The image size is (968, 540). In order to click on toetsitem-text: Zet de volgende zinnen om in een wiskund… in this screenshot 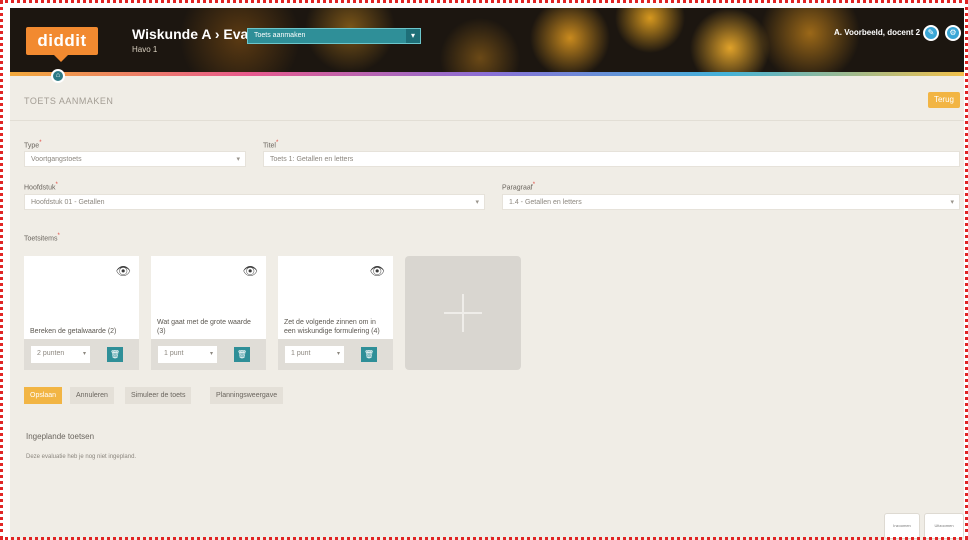, I will do `click(332, 327)`.